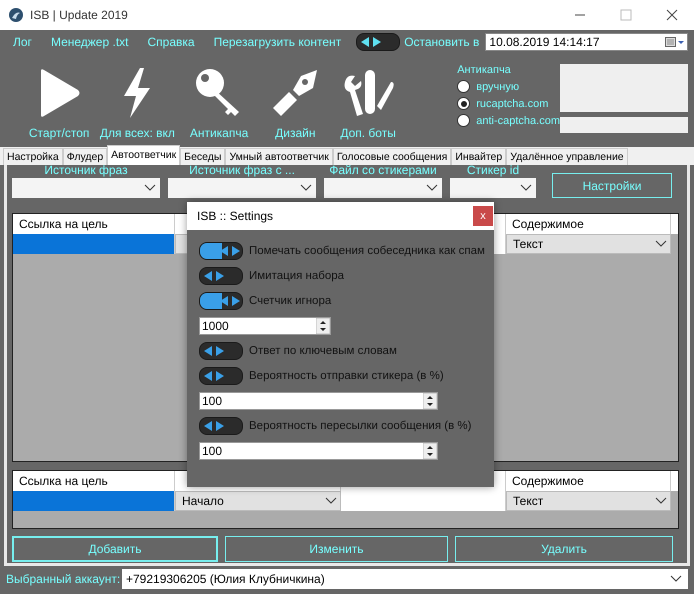 This screenshot has width=694, height=594. What do you see at coordinates (265, 326) in the screenshot?
I see `number-field: 1000` at bounding box center [265, 326].